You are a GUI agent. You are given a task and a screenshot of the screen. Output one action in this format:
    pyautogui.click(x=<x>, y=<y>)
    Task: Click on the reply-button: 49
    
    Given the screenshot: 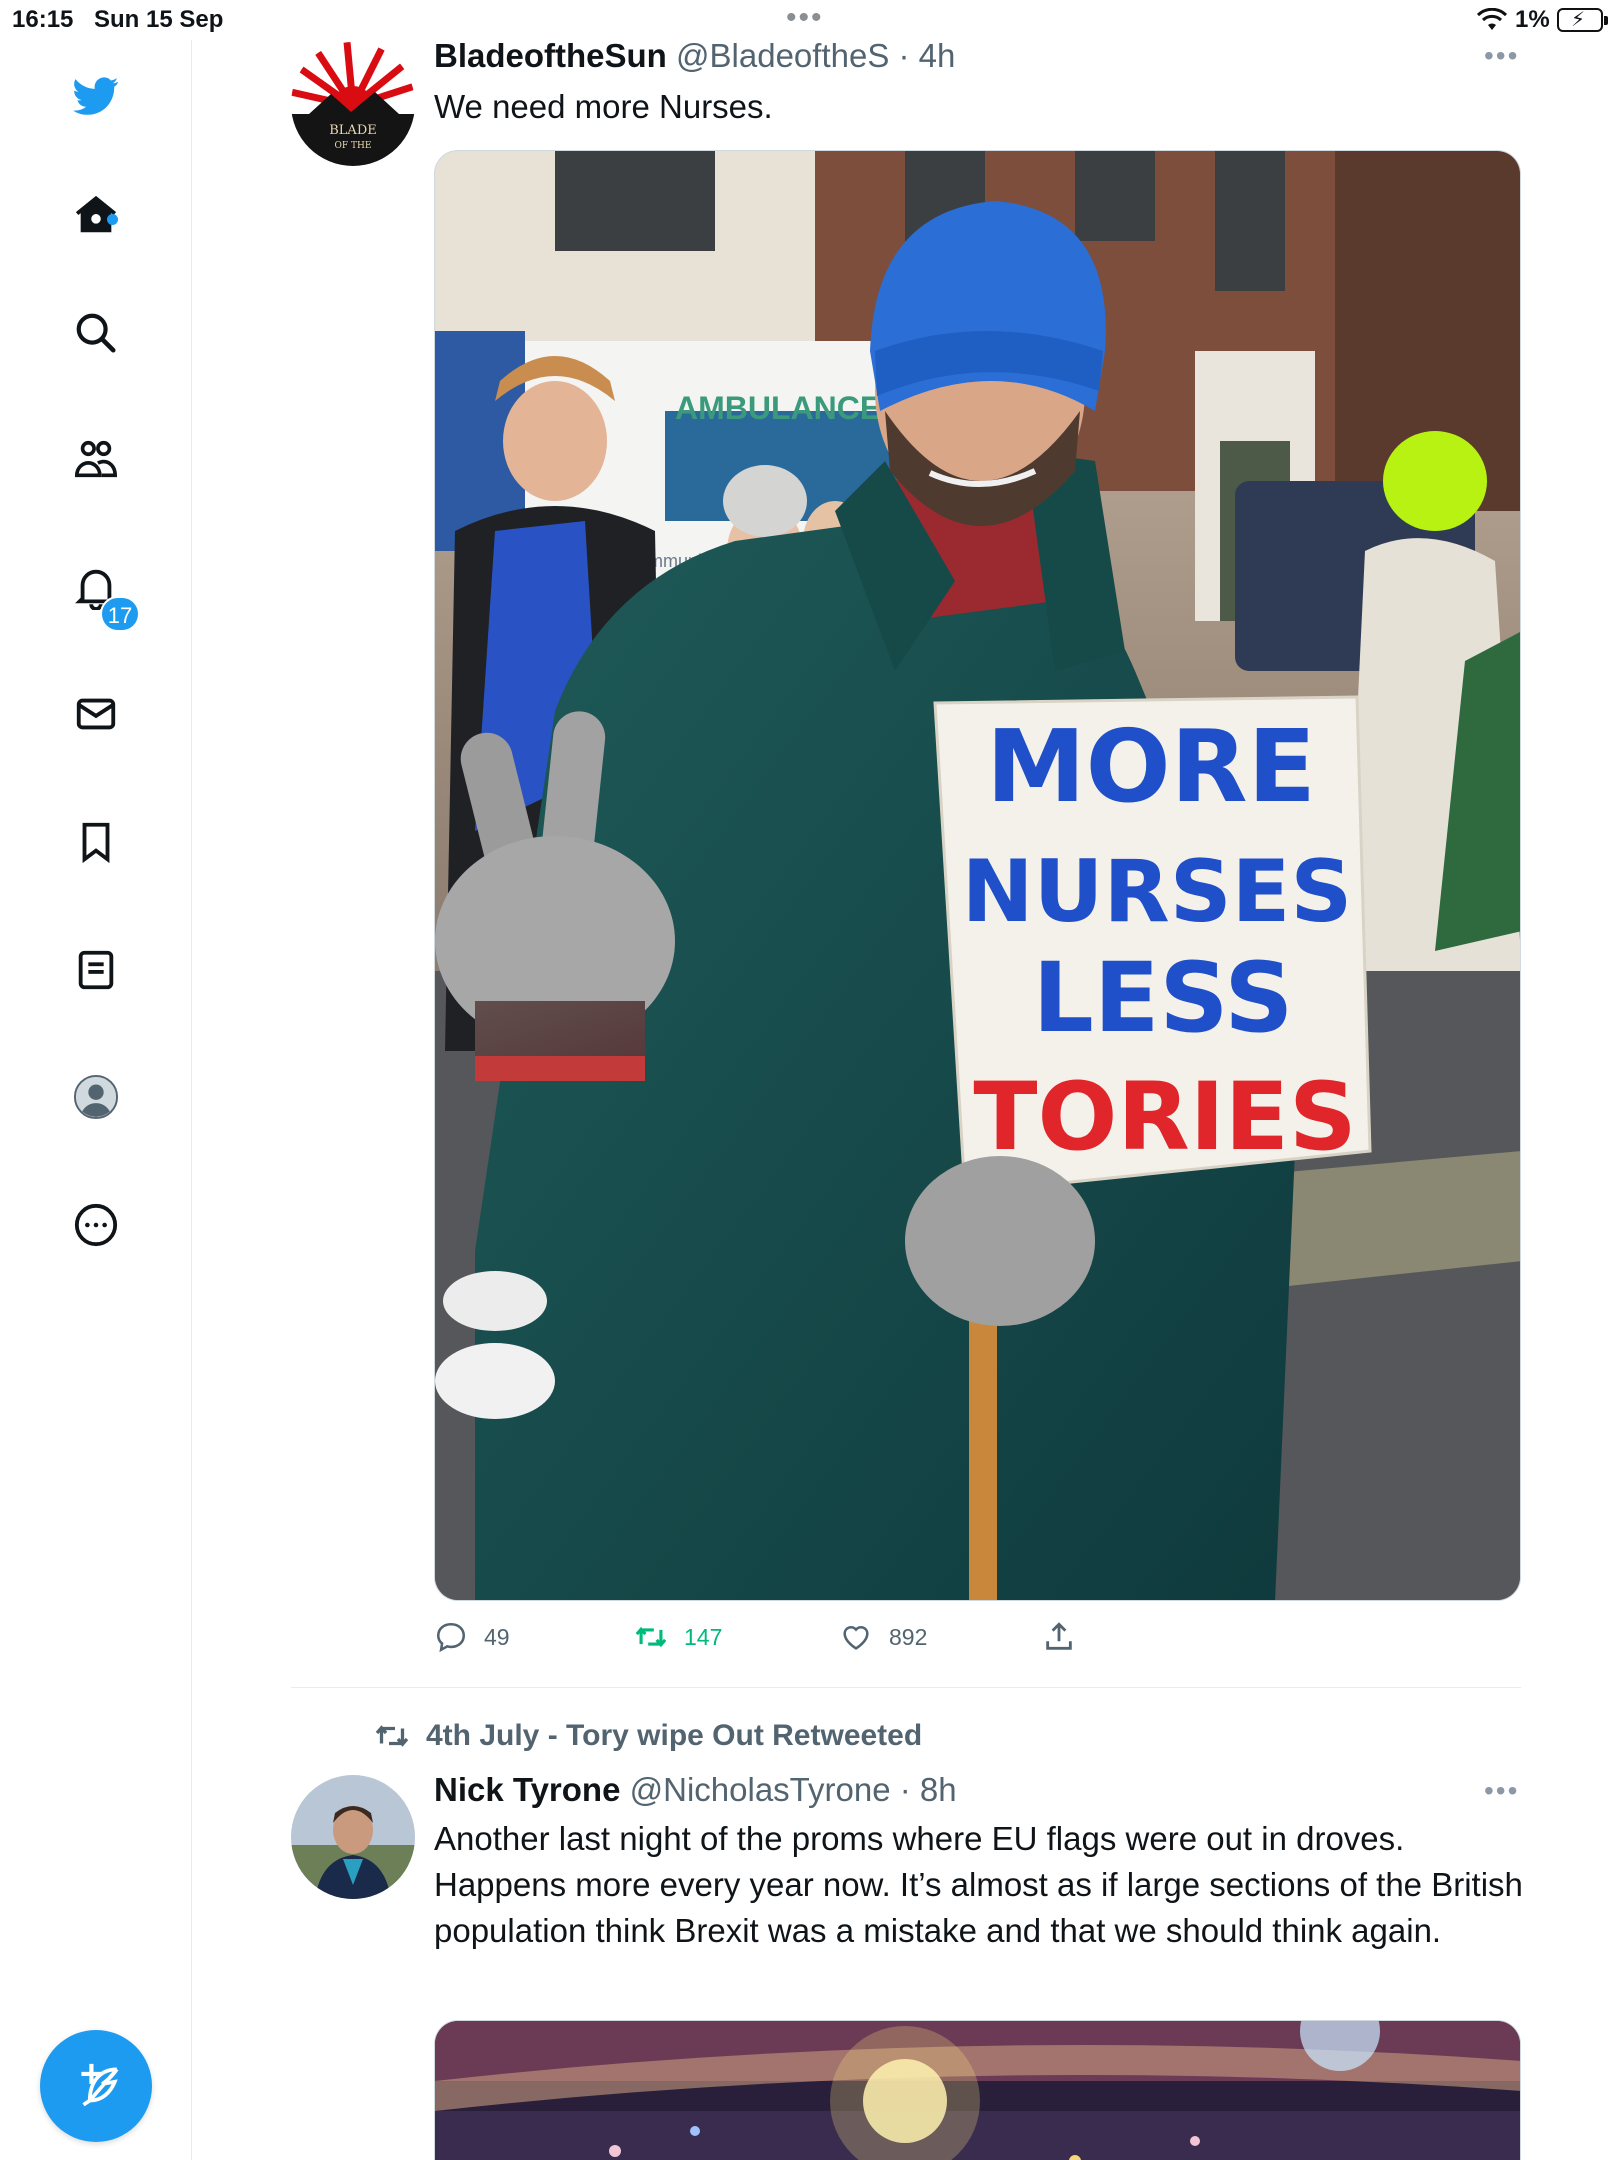 What is the action you would take?
    pyautogui.click(x=472, y=1637)
    